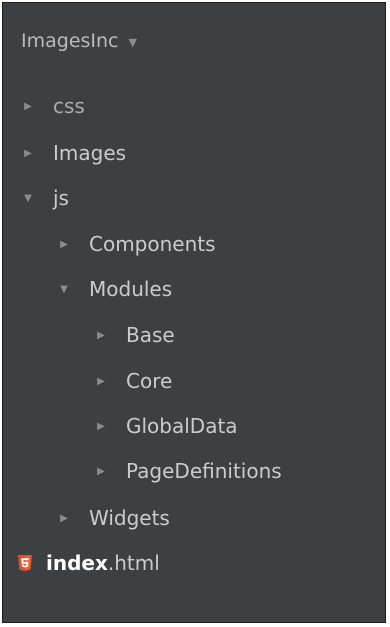 This screenshot has height=627, width=390. Describe the element at coordinates (131, 289) in the screenshot. I see `folder-label: Modules` at that location.